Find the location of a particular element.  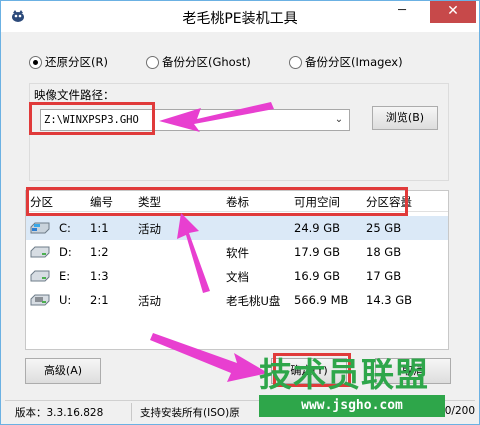

site-watermark: 技术员联盟 www.jsgho.com is located at coordinates (352, 388).